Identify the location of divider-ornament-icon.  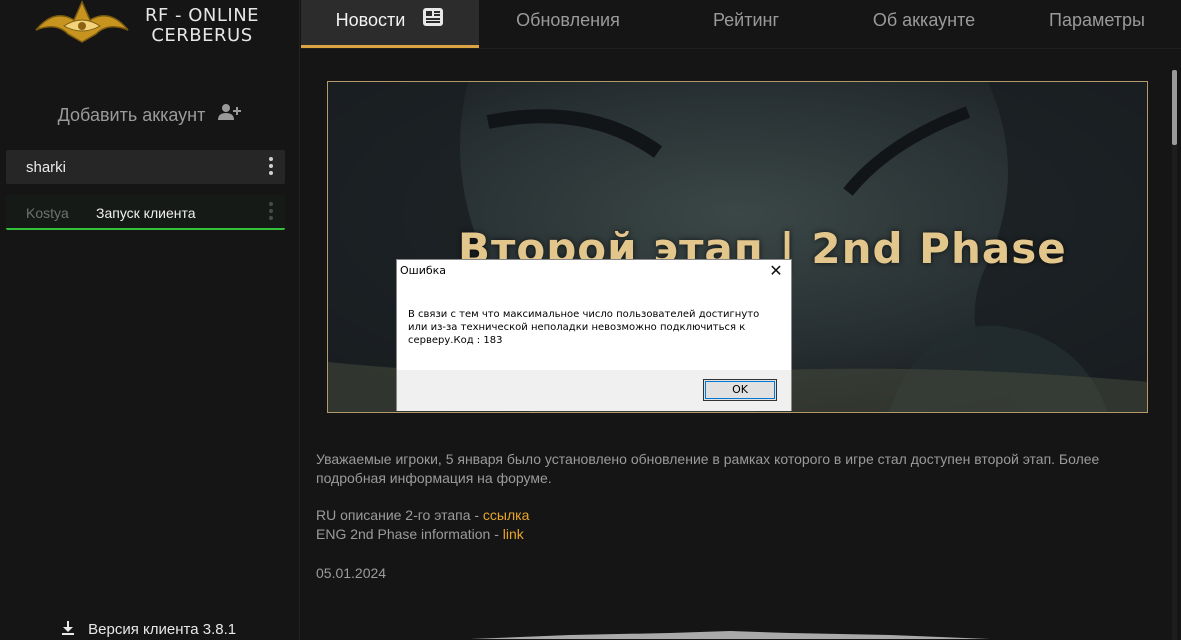
(730, 635).